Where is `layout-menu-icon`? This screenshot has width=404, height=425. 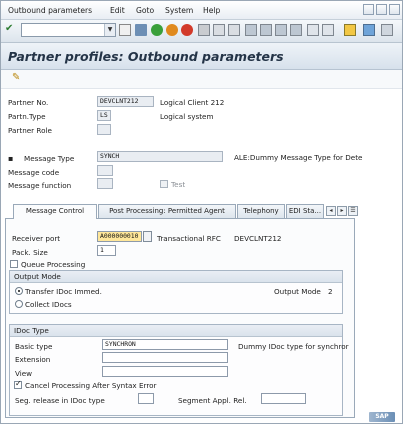
layout-menu-icon is located at coordinates (387, 30).